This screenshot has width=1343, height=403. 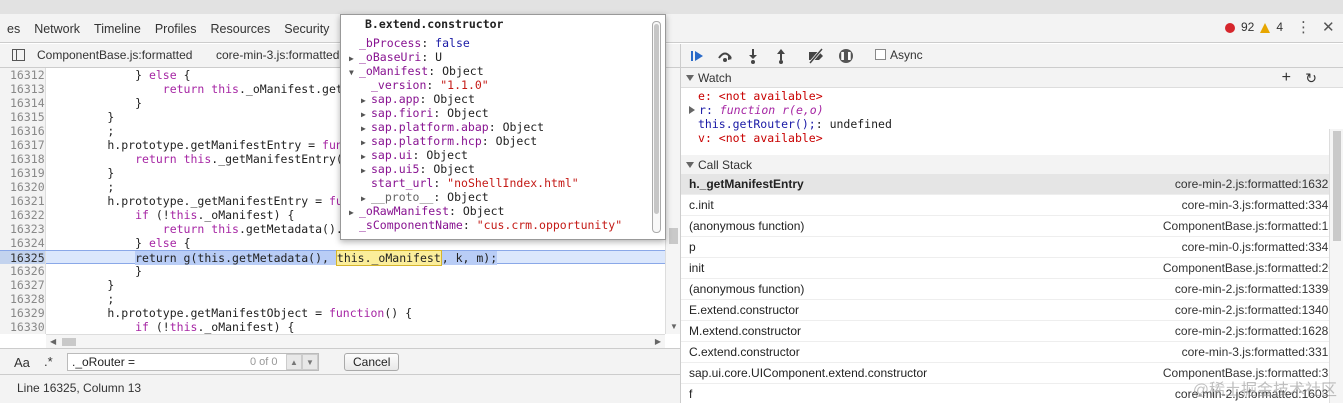 I want to click on frame-location: core-min-2.js:formatted:13403, so click(x=1255, y=310).